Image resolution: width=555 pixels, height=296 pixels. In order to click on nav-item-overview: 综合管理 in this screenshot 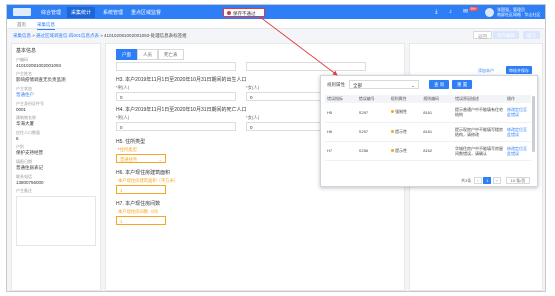, I will do `click(51, 12)`.